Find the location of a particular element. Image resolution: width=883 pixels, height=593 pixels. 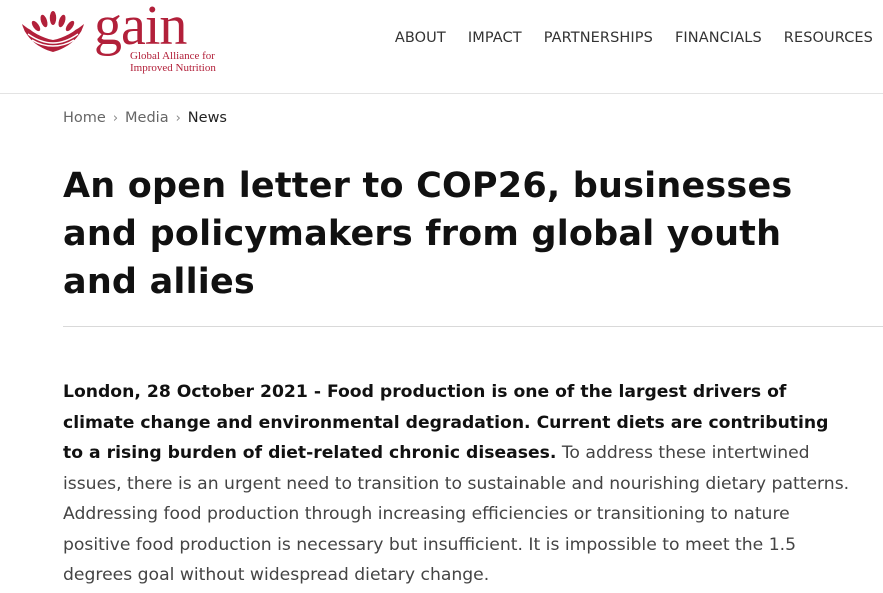

breadcrumb-home: Home is located at coordinates (84, 118).